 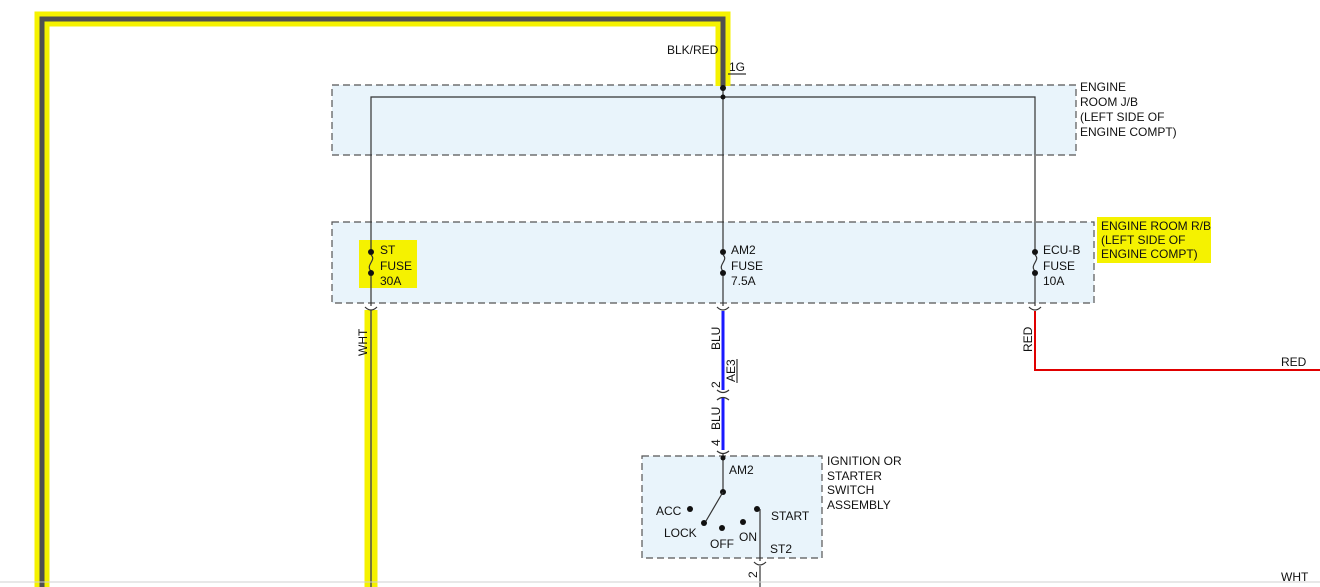 I want to click on connector-1g-label: 1G, so click(x=737, y=67).